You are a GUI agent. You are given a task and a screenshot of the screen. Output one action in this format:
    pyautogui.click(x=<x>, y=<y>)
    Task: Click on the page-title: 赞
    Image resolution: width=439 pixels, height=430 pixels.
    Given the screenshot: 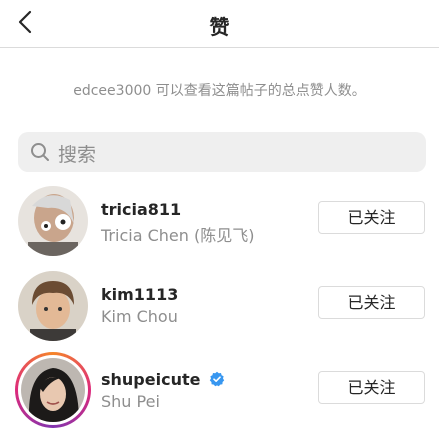 What is the action you would take?
    pyautogui.click(x=219, y=27)
    